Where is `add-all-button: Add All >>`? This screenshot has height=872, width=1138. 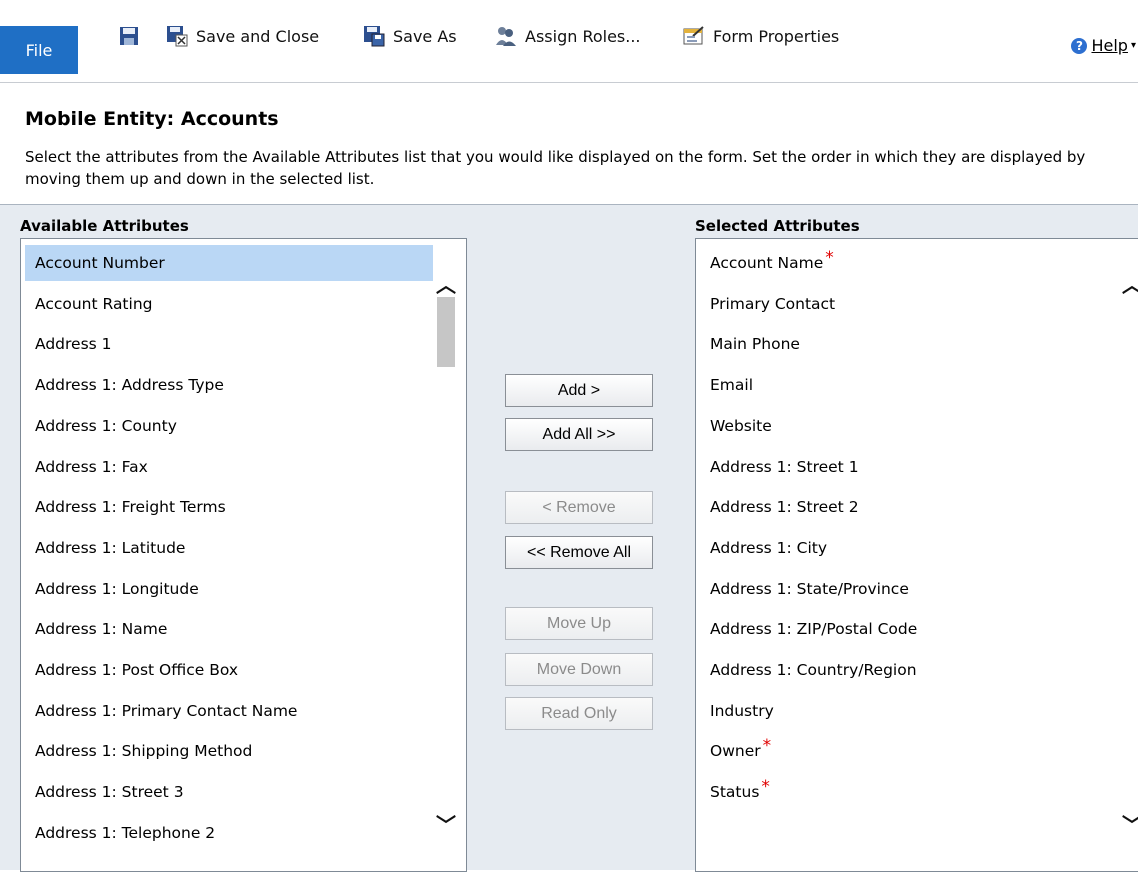
add-all-button: Add All >> is located at coordinates (579, 434).